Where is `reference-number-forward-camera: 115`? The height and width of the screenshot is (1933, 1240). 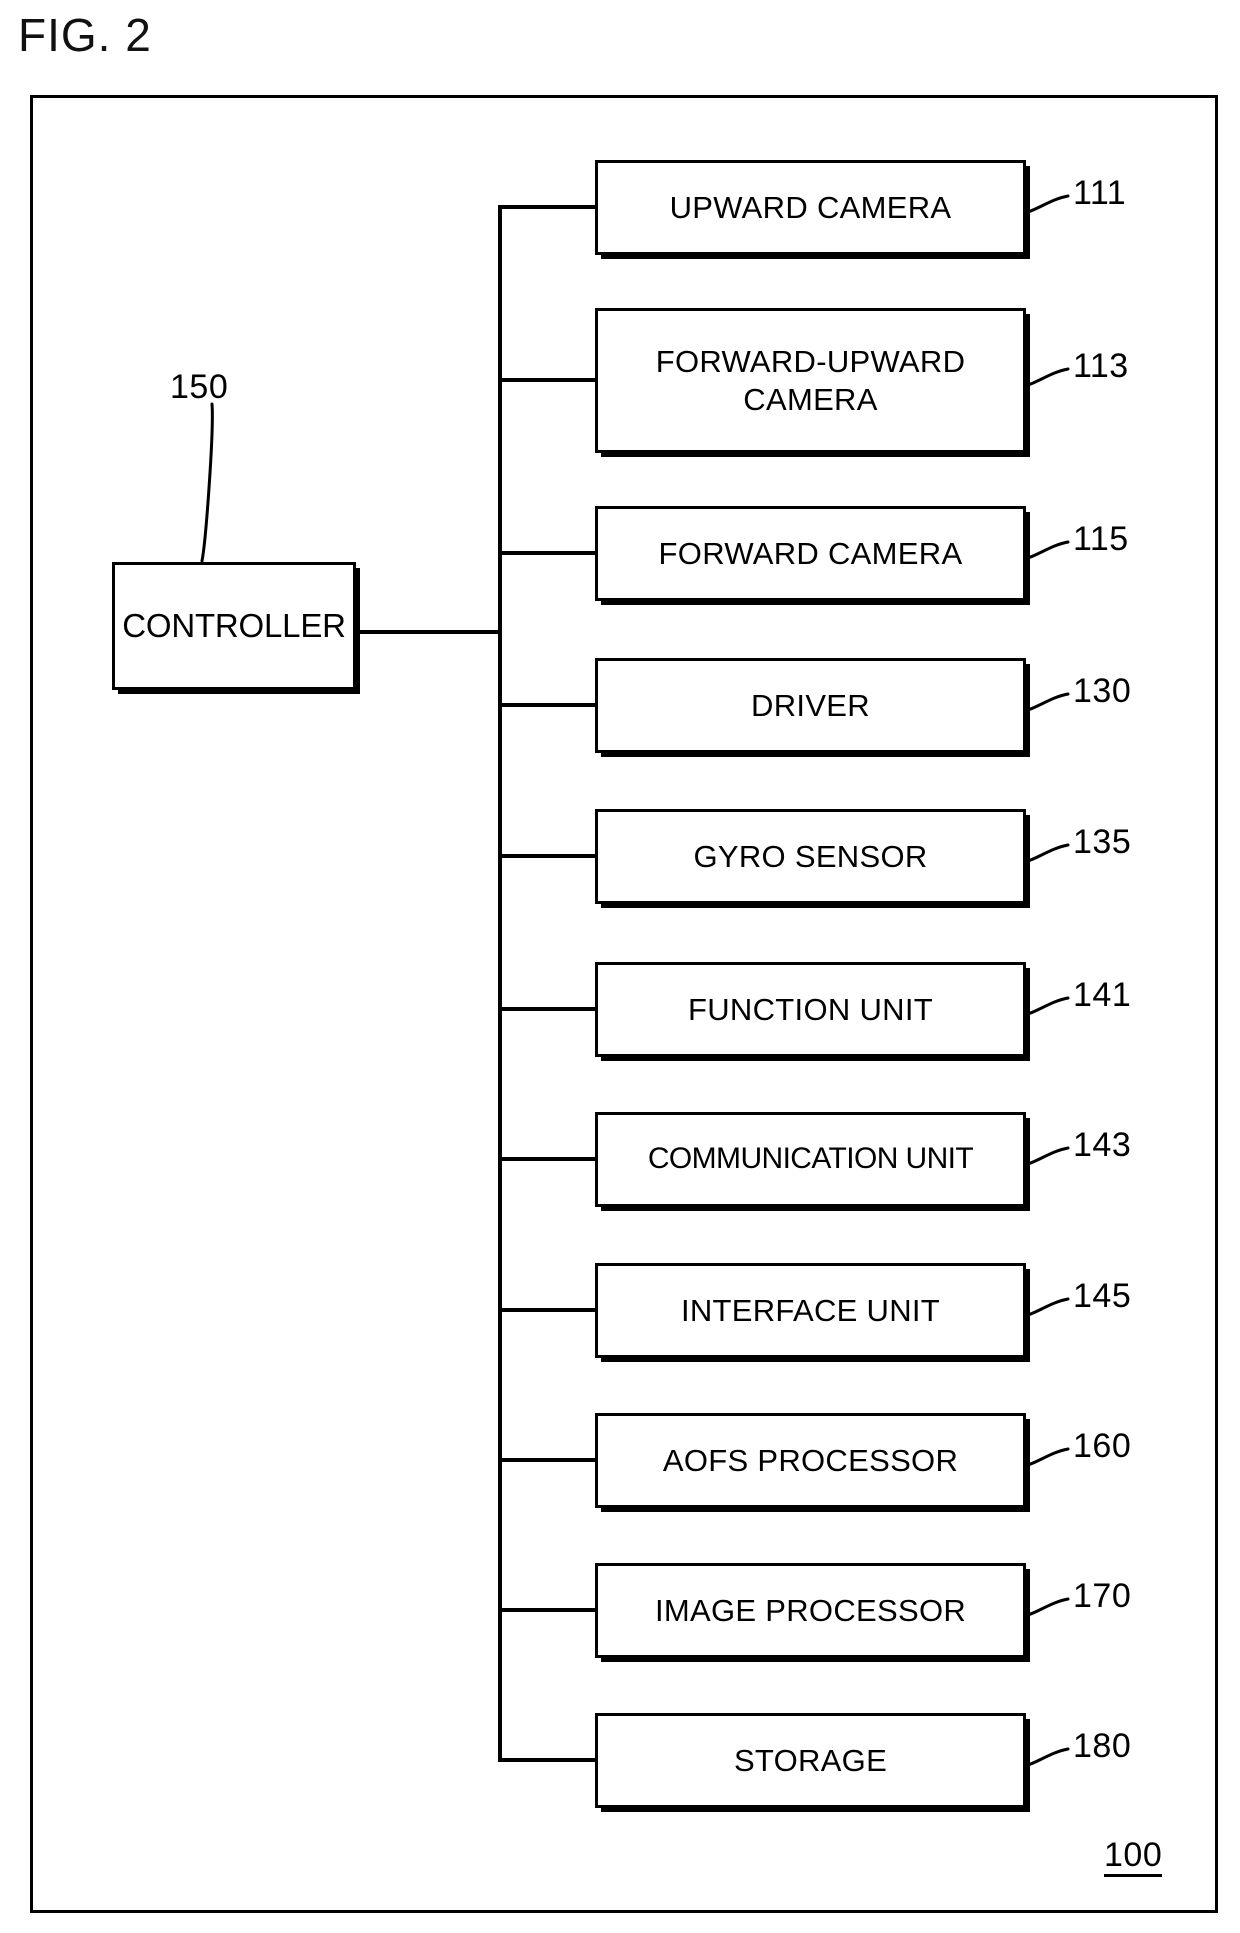 reference-number-forward-camera: 115 is located at coordinates (1101, 539).